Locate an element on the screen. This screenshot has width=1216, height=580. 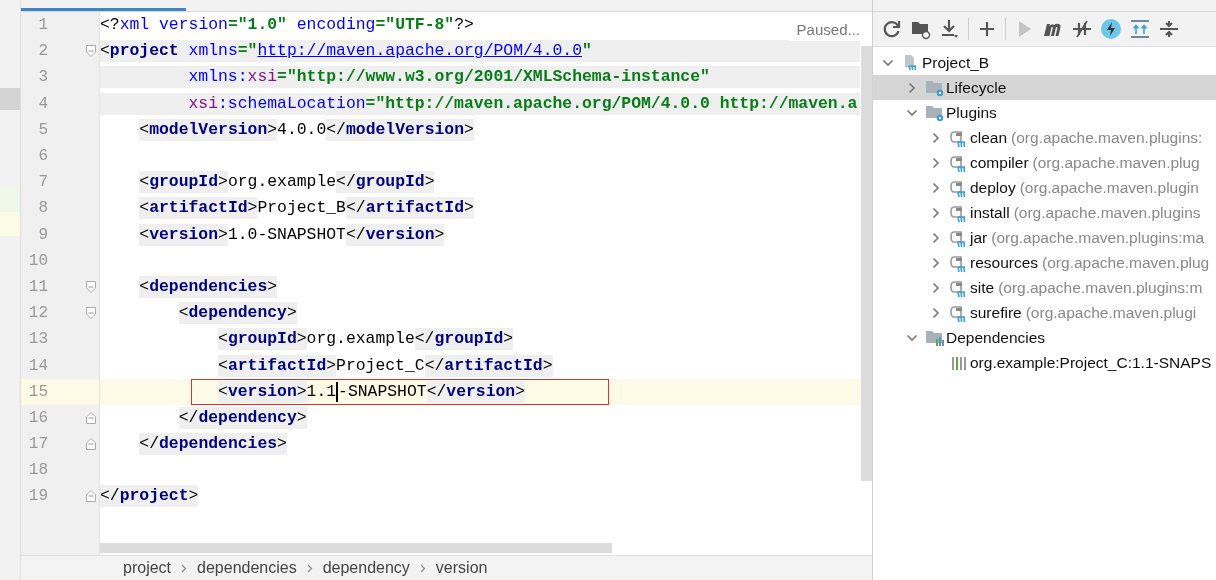
line-number: 1 is located at coordinates (42, 25).